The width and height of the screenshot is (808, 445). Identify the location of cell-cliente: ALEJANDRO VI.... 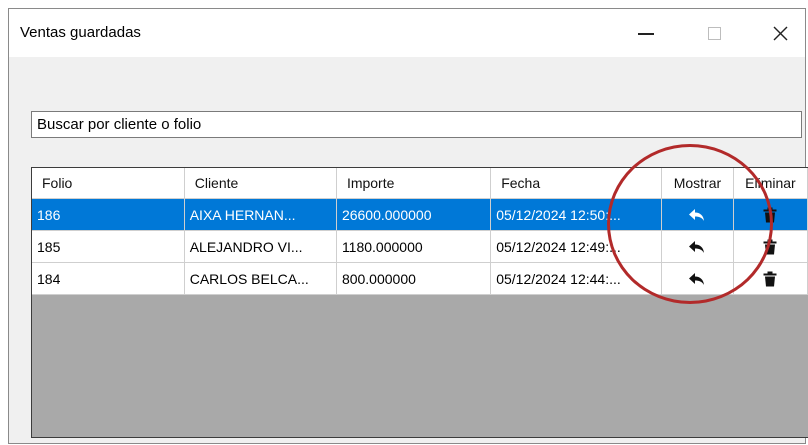
(260, 246).